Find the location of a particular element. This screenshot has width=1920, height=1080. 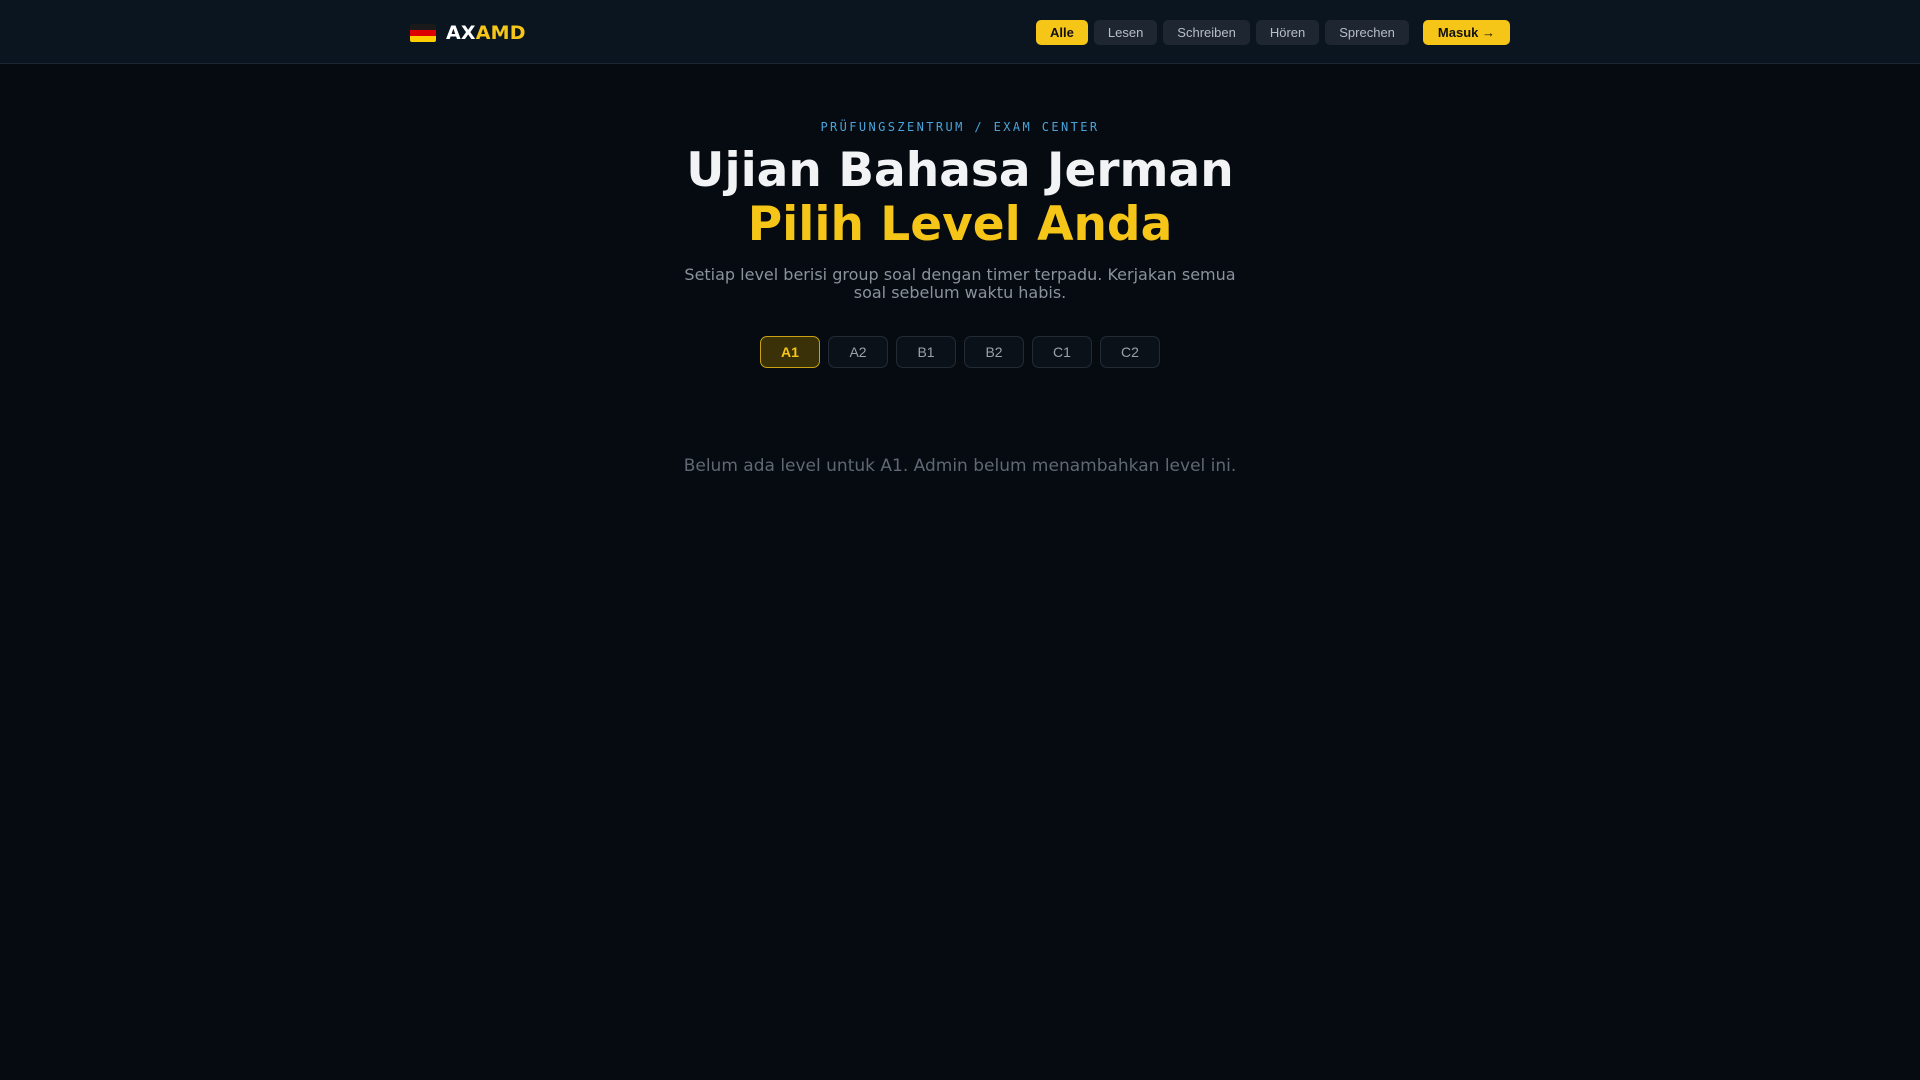

page-eyebrow: PRÜFUNGSZENTRUM / EXAM CENTER is located at coordinates (960, 127).